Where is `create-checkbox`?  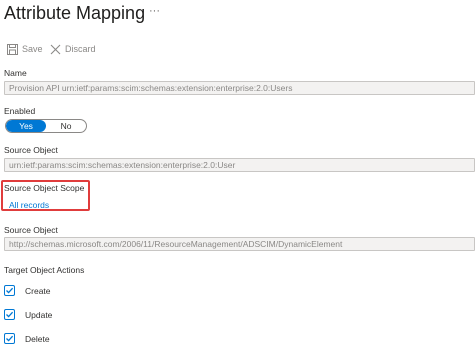
create-checkbox is located at coordinates (9, 290).